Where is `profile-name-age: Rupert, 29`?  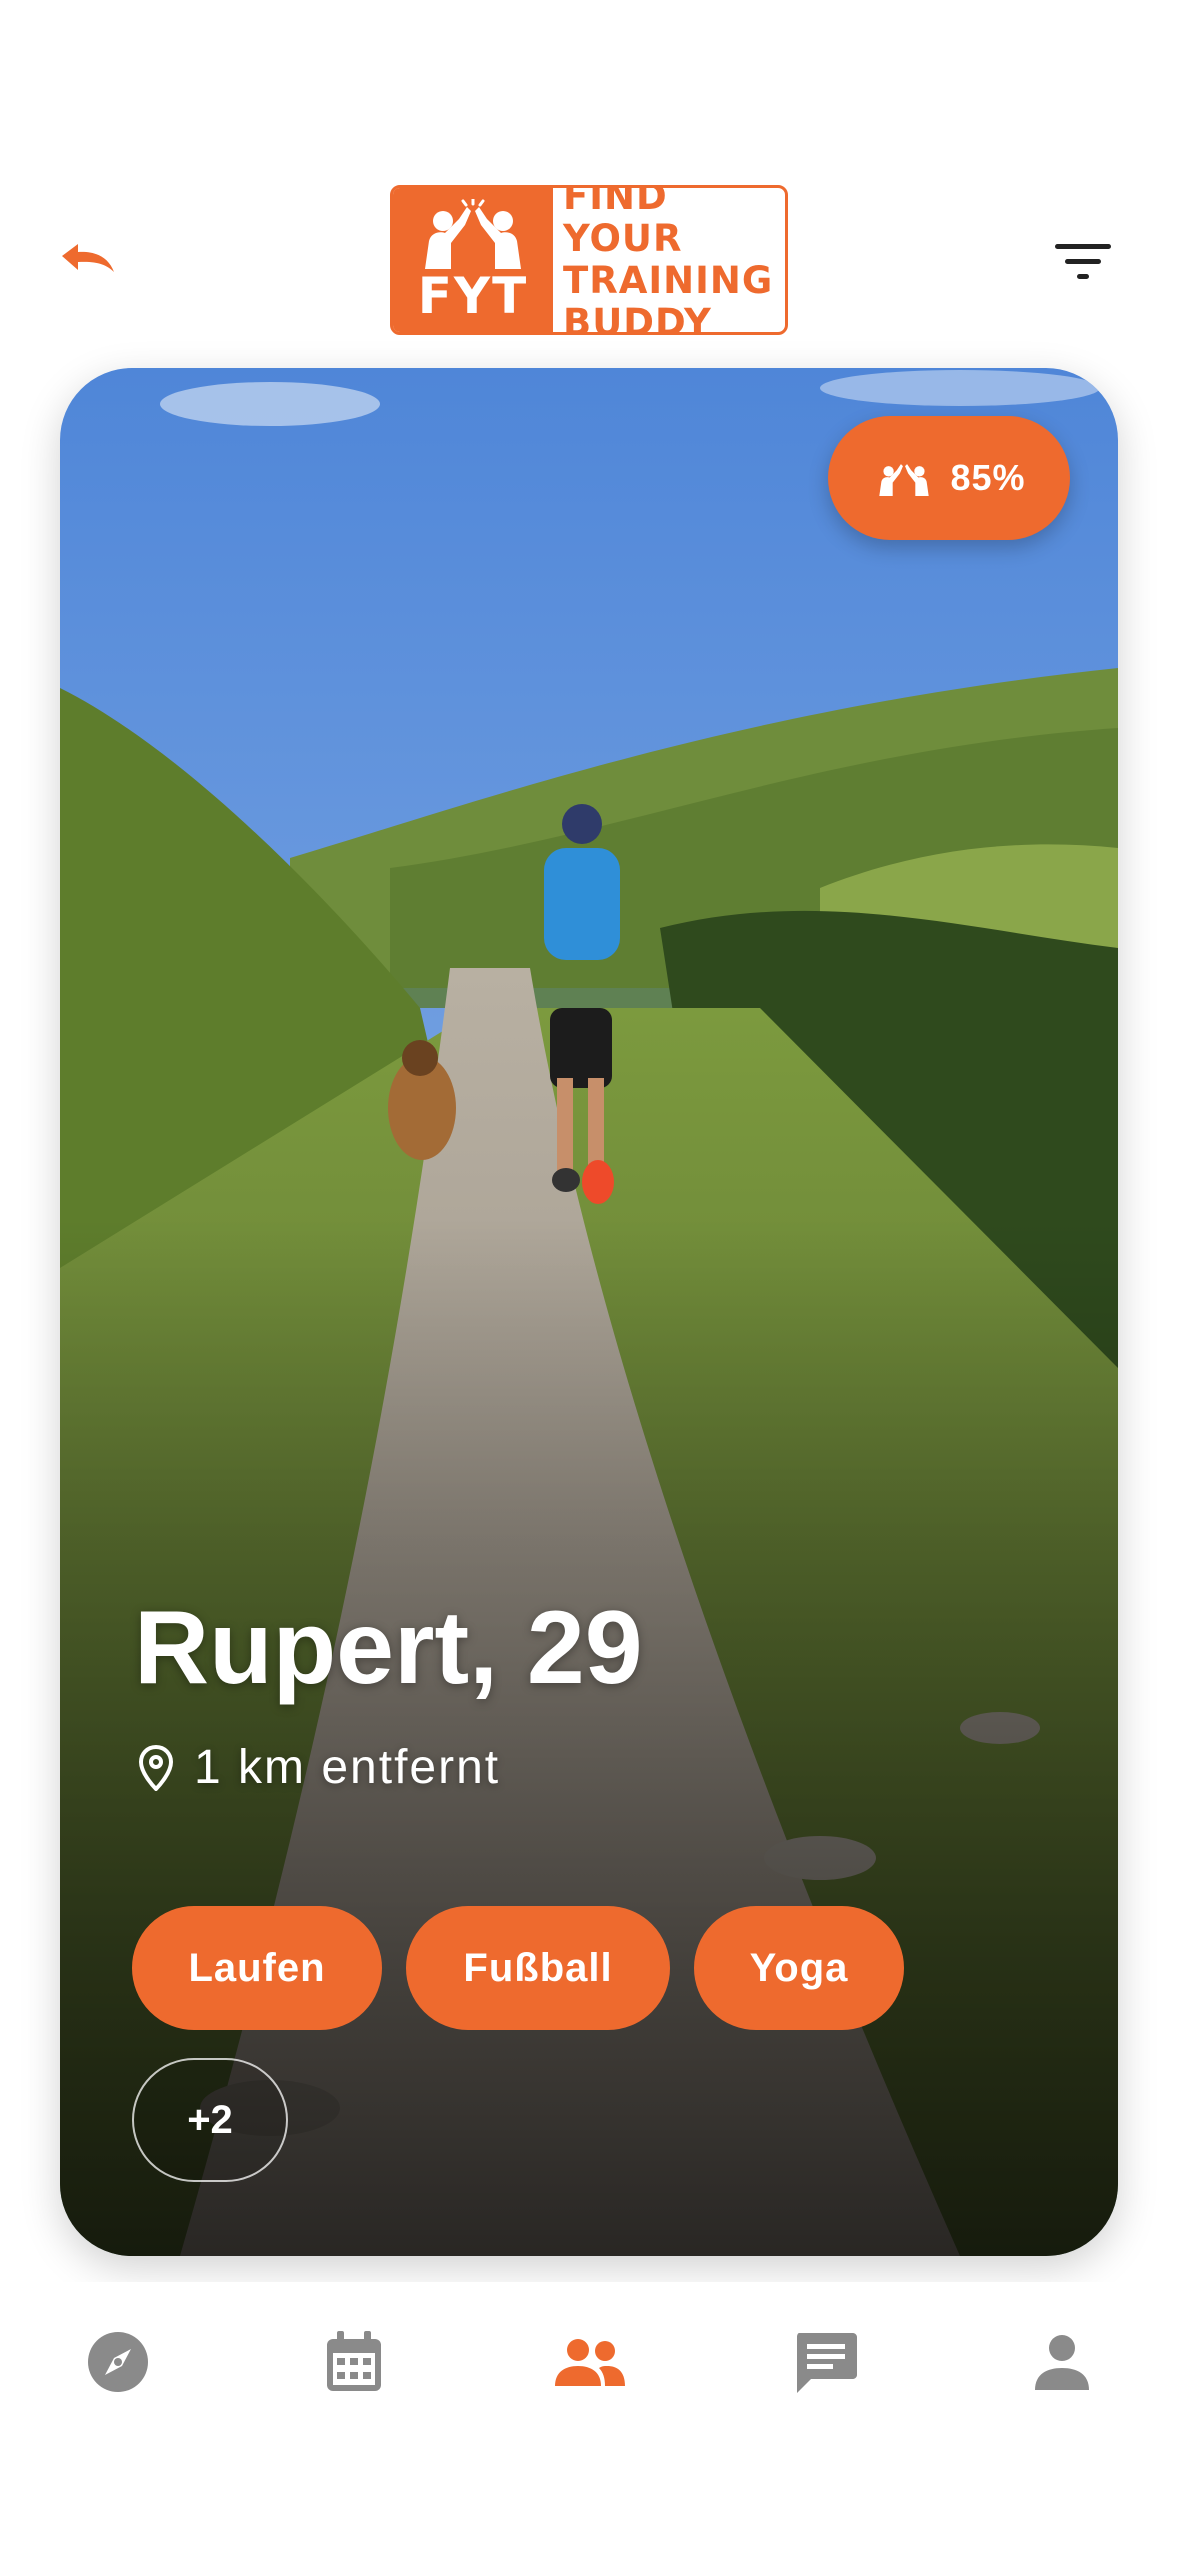
profile-name-age: Rupert, 29 is located at coordinates (388, 1648).